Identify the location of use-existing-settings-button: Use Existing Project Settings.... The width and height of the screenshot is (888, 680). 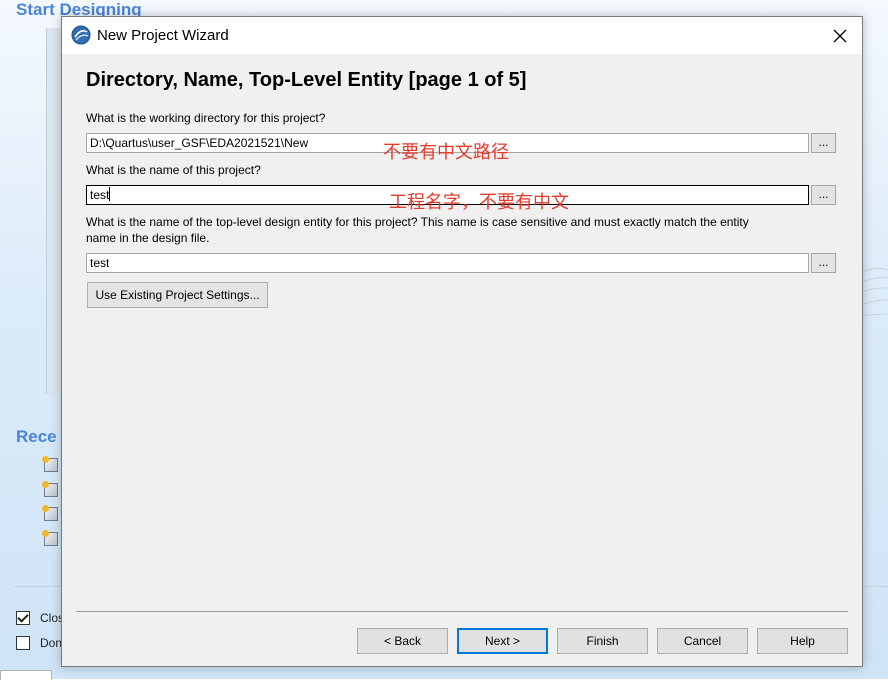
(177, 295).